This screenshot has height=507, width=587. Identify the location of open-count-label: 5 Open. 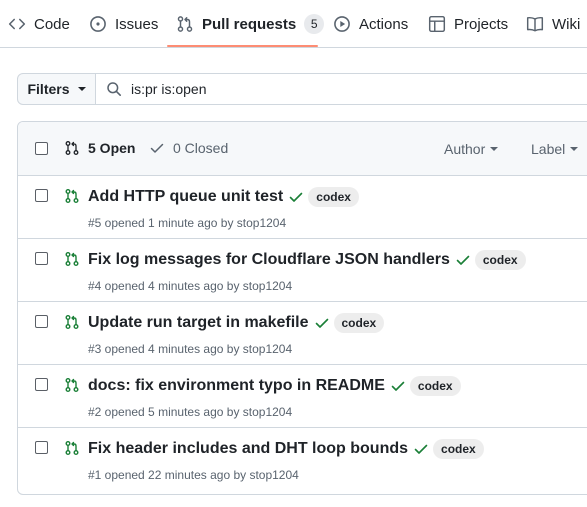
(112, 148).